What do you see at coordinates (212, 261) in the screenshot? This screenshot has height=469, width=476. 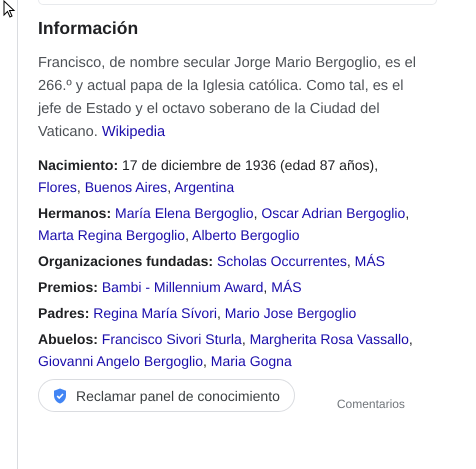 I see `fact-row-text: Organizaciones fundadas: Scholas Occurrentes, MÁS` at bounding box center [212, 261].